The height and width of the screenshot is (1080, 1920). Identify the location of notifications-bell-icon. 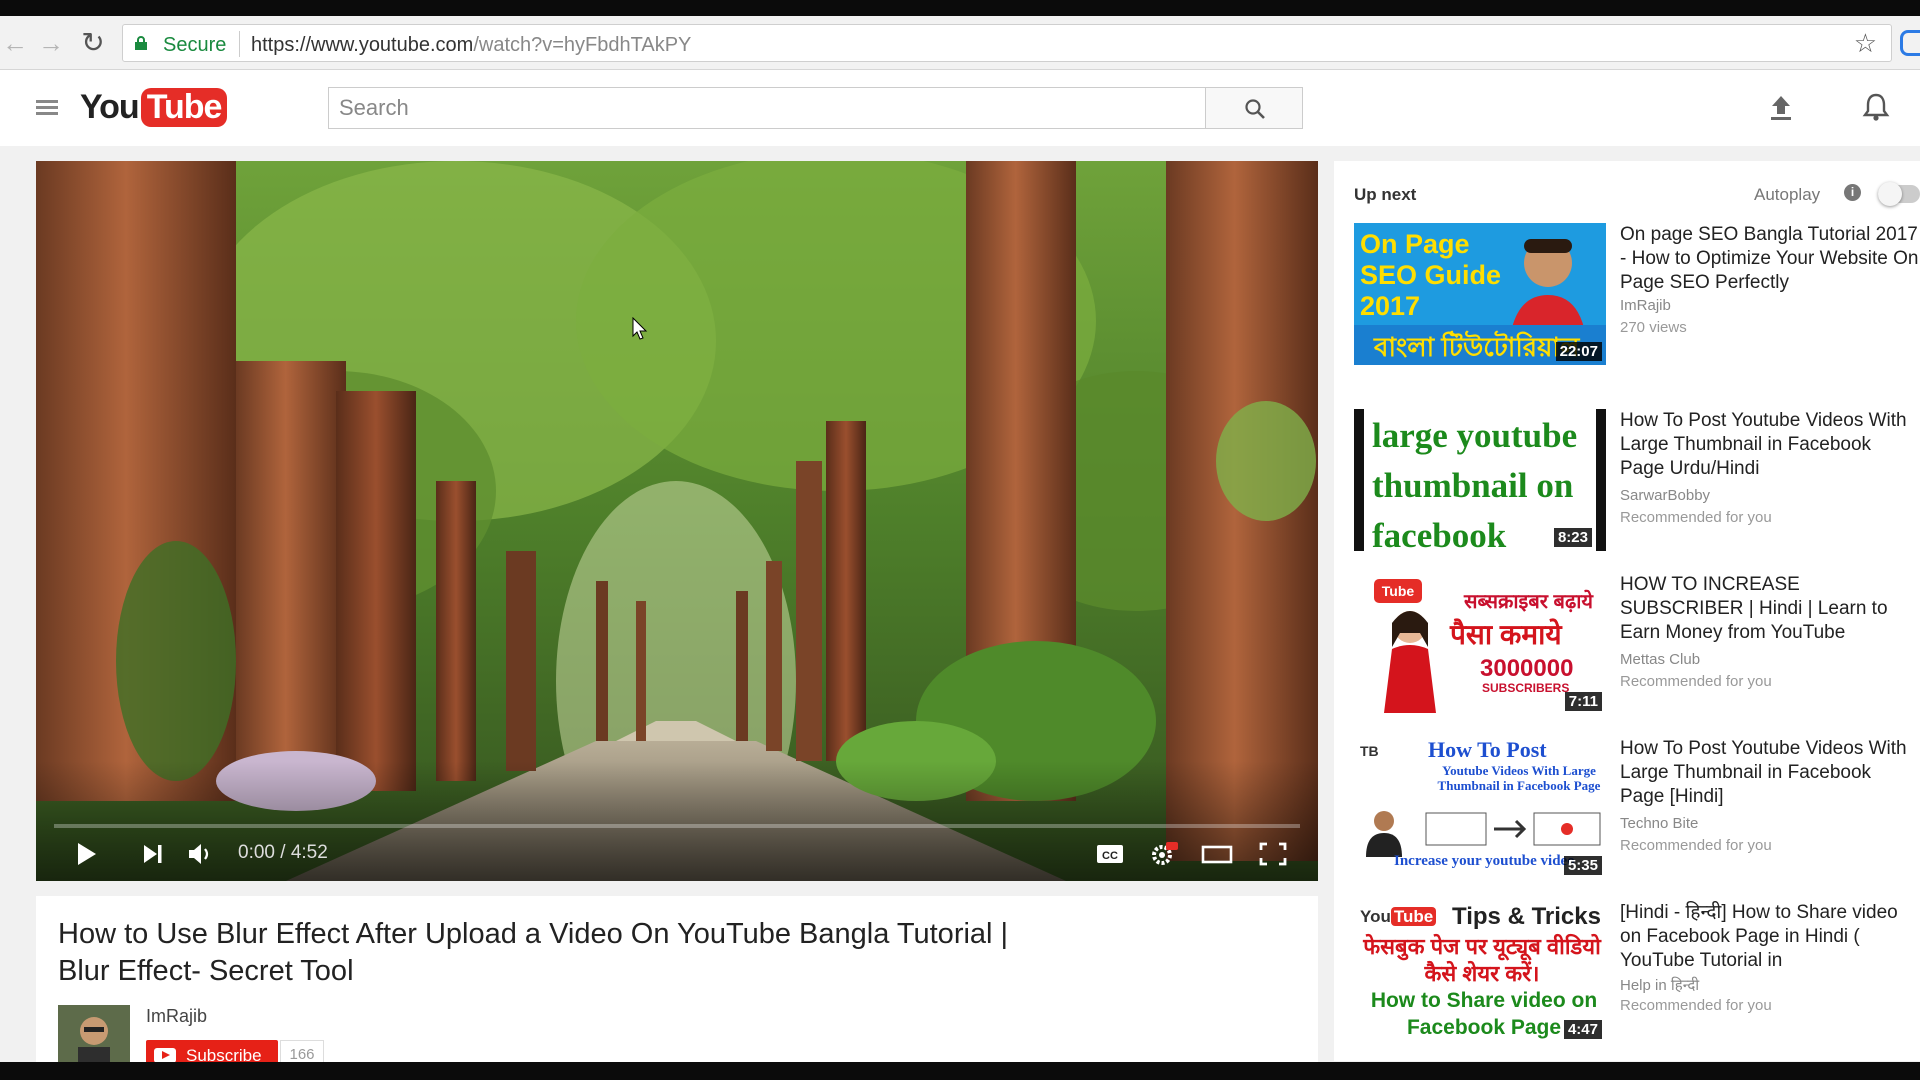
(1876, 107).